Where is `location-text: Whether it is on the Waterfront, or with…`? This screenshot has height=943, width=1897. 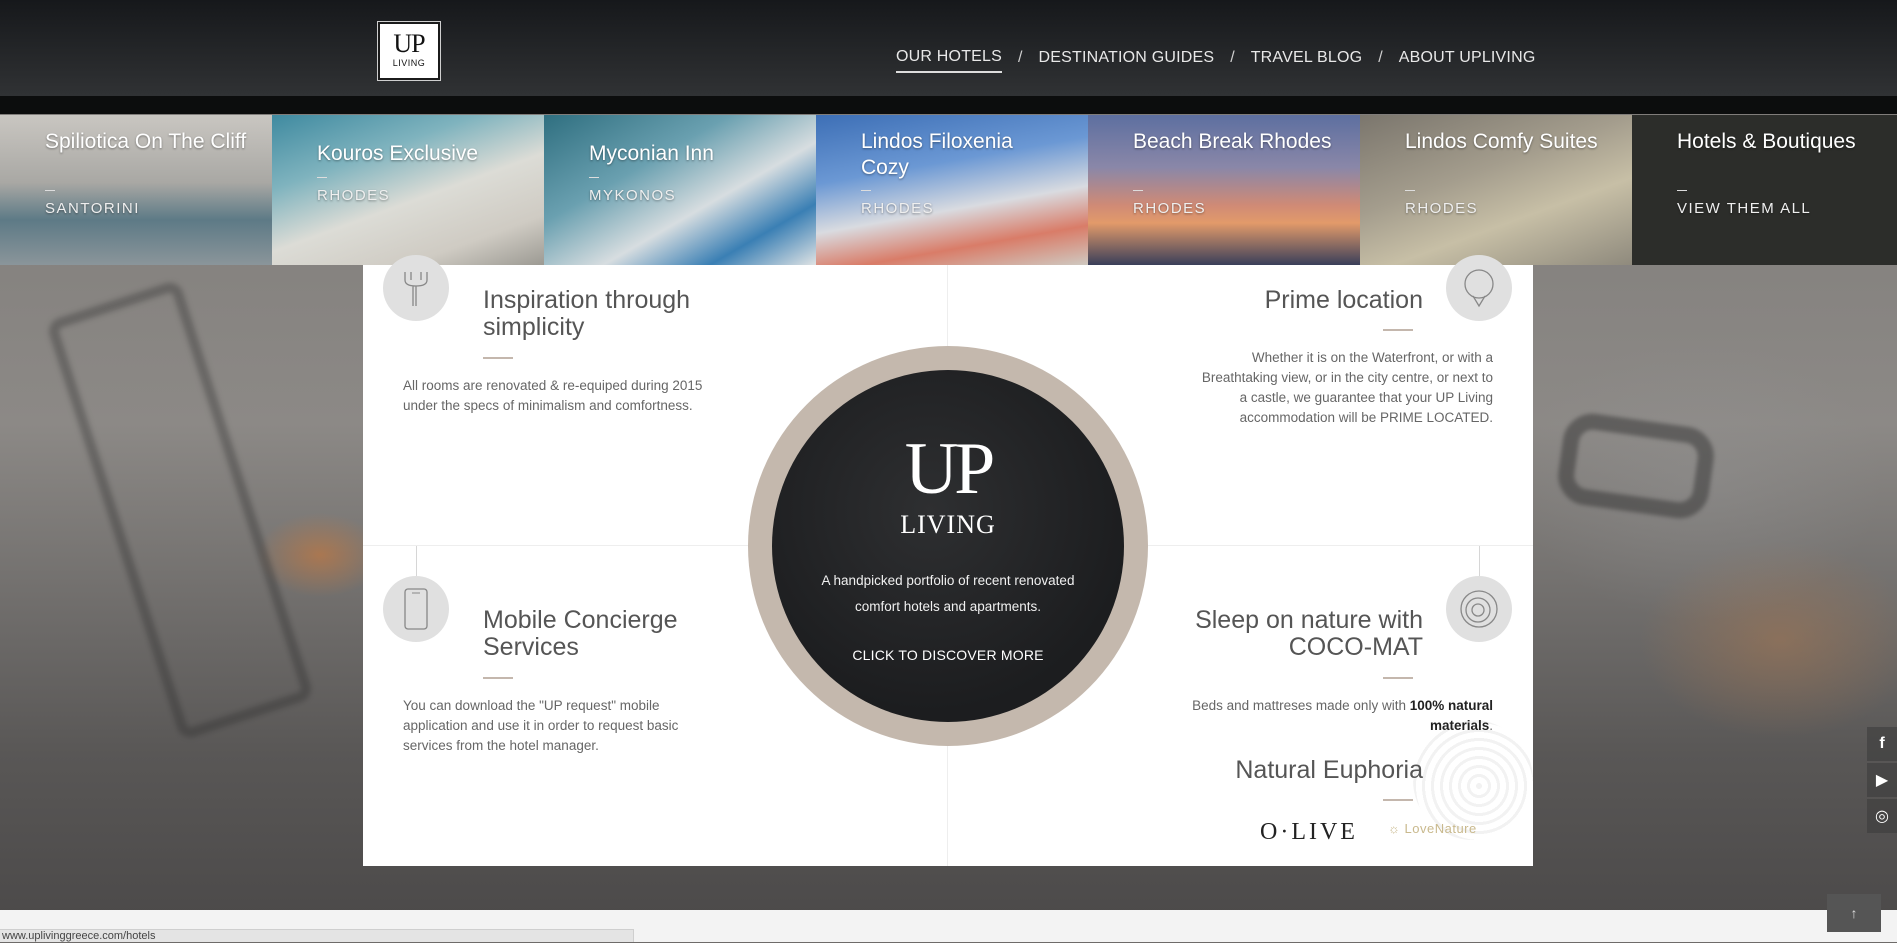 location-text: Whether it is on the Waterfront, or with… is located at coordinates (1347, 387).